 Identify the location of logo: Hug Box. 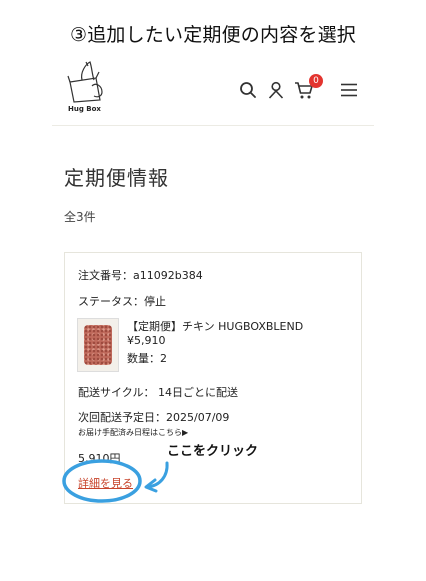
(86, 88).